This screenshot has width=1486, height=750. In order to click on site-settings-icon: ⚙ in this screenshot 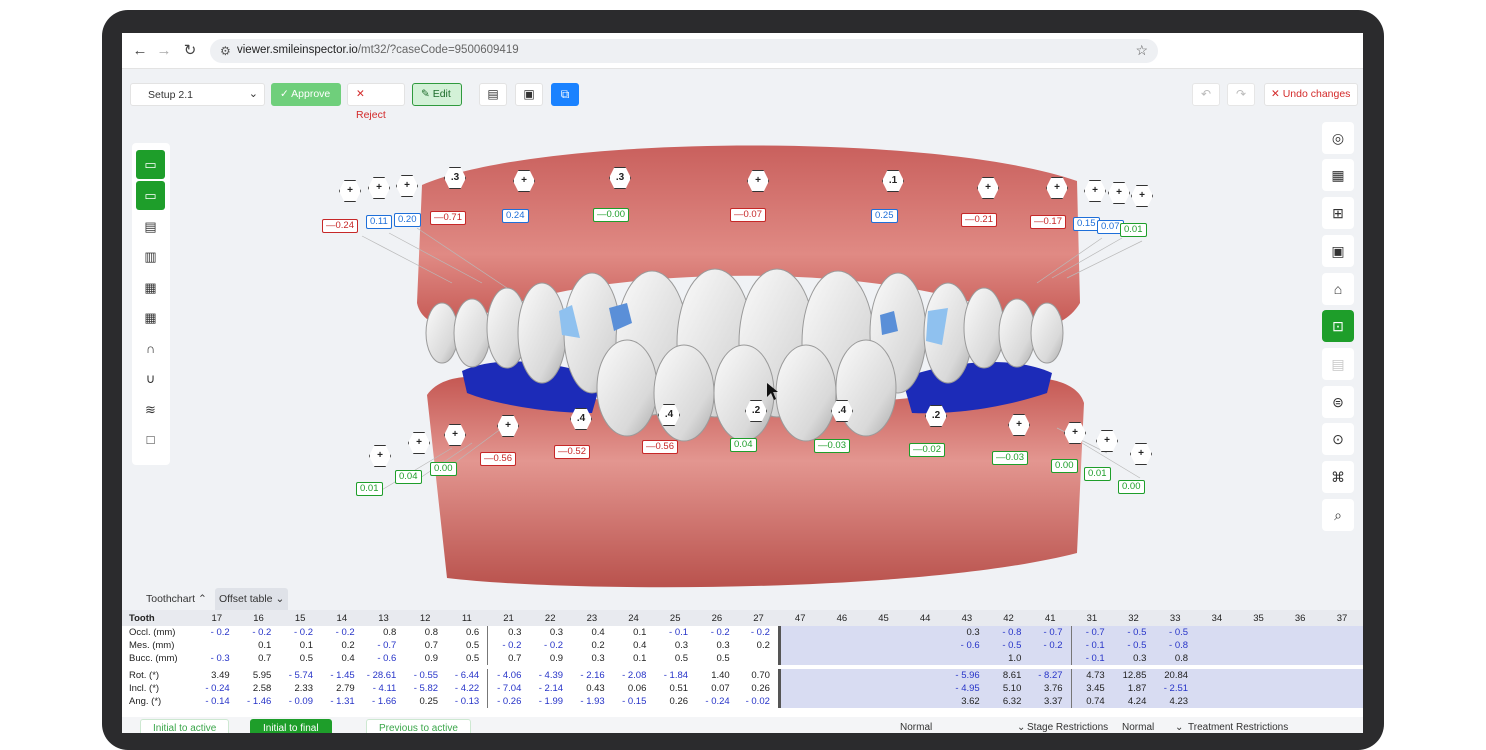, I will do `click(225, 51)`.